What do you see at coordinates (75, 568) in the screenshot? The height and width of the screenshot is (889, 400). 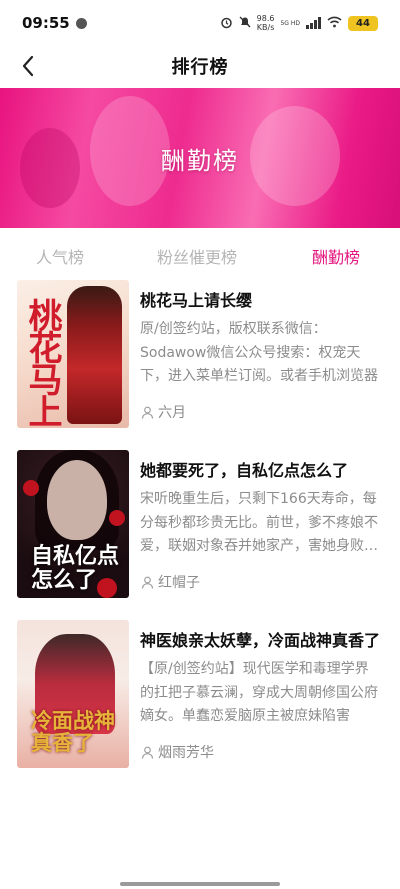 I see `cover-title: 自私亿点怎么了` at bounding box center [75, 568].